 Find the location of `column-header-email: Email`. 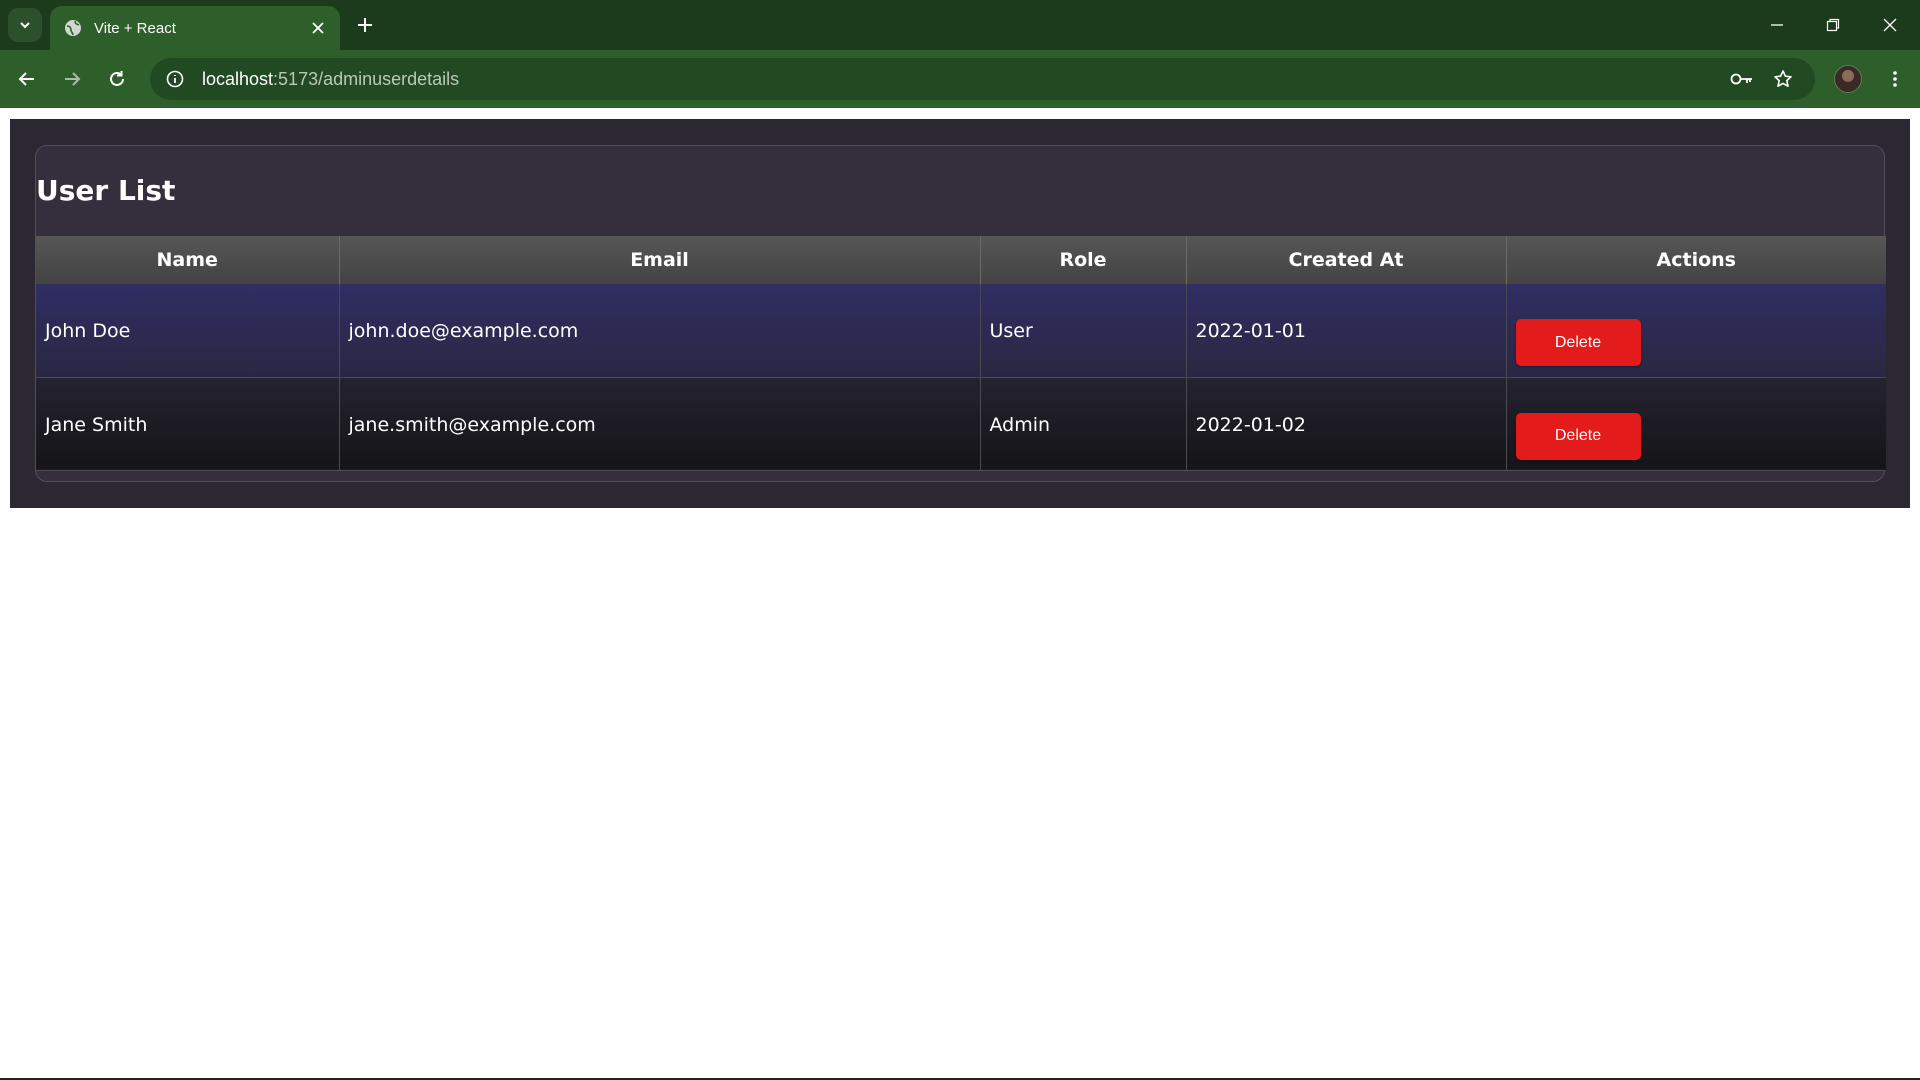

column-header-email: Email is located at coordinates (660, 260).